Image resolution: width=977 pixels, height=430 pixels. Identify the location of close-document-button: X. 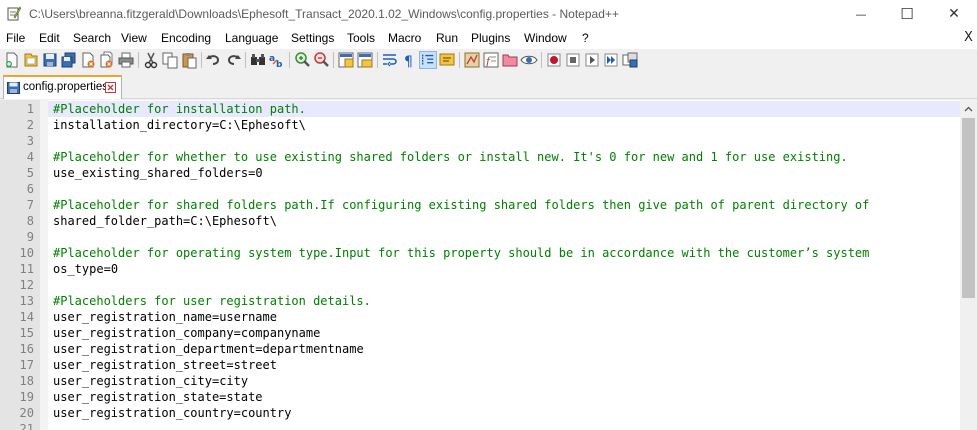
(968, 37).